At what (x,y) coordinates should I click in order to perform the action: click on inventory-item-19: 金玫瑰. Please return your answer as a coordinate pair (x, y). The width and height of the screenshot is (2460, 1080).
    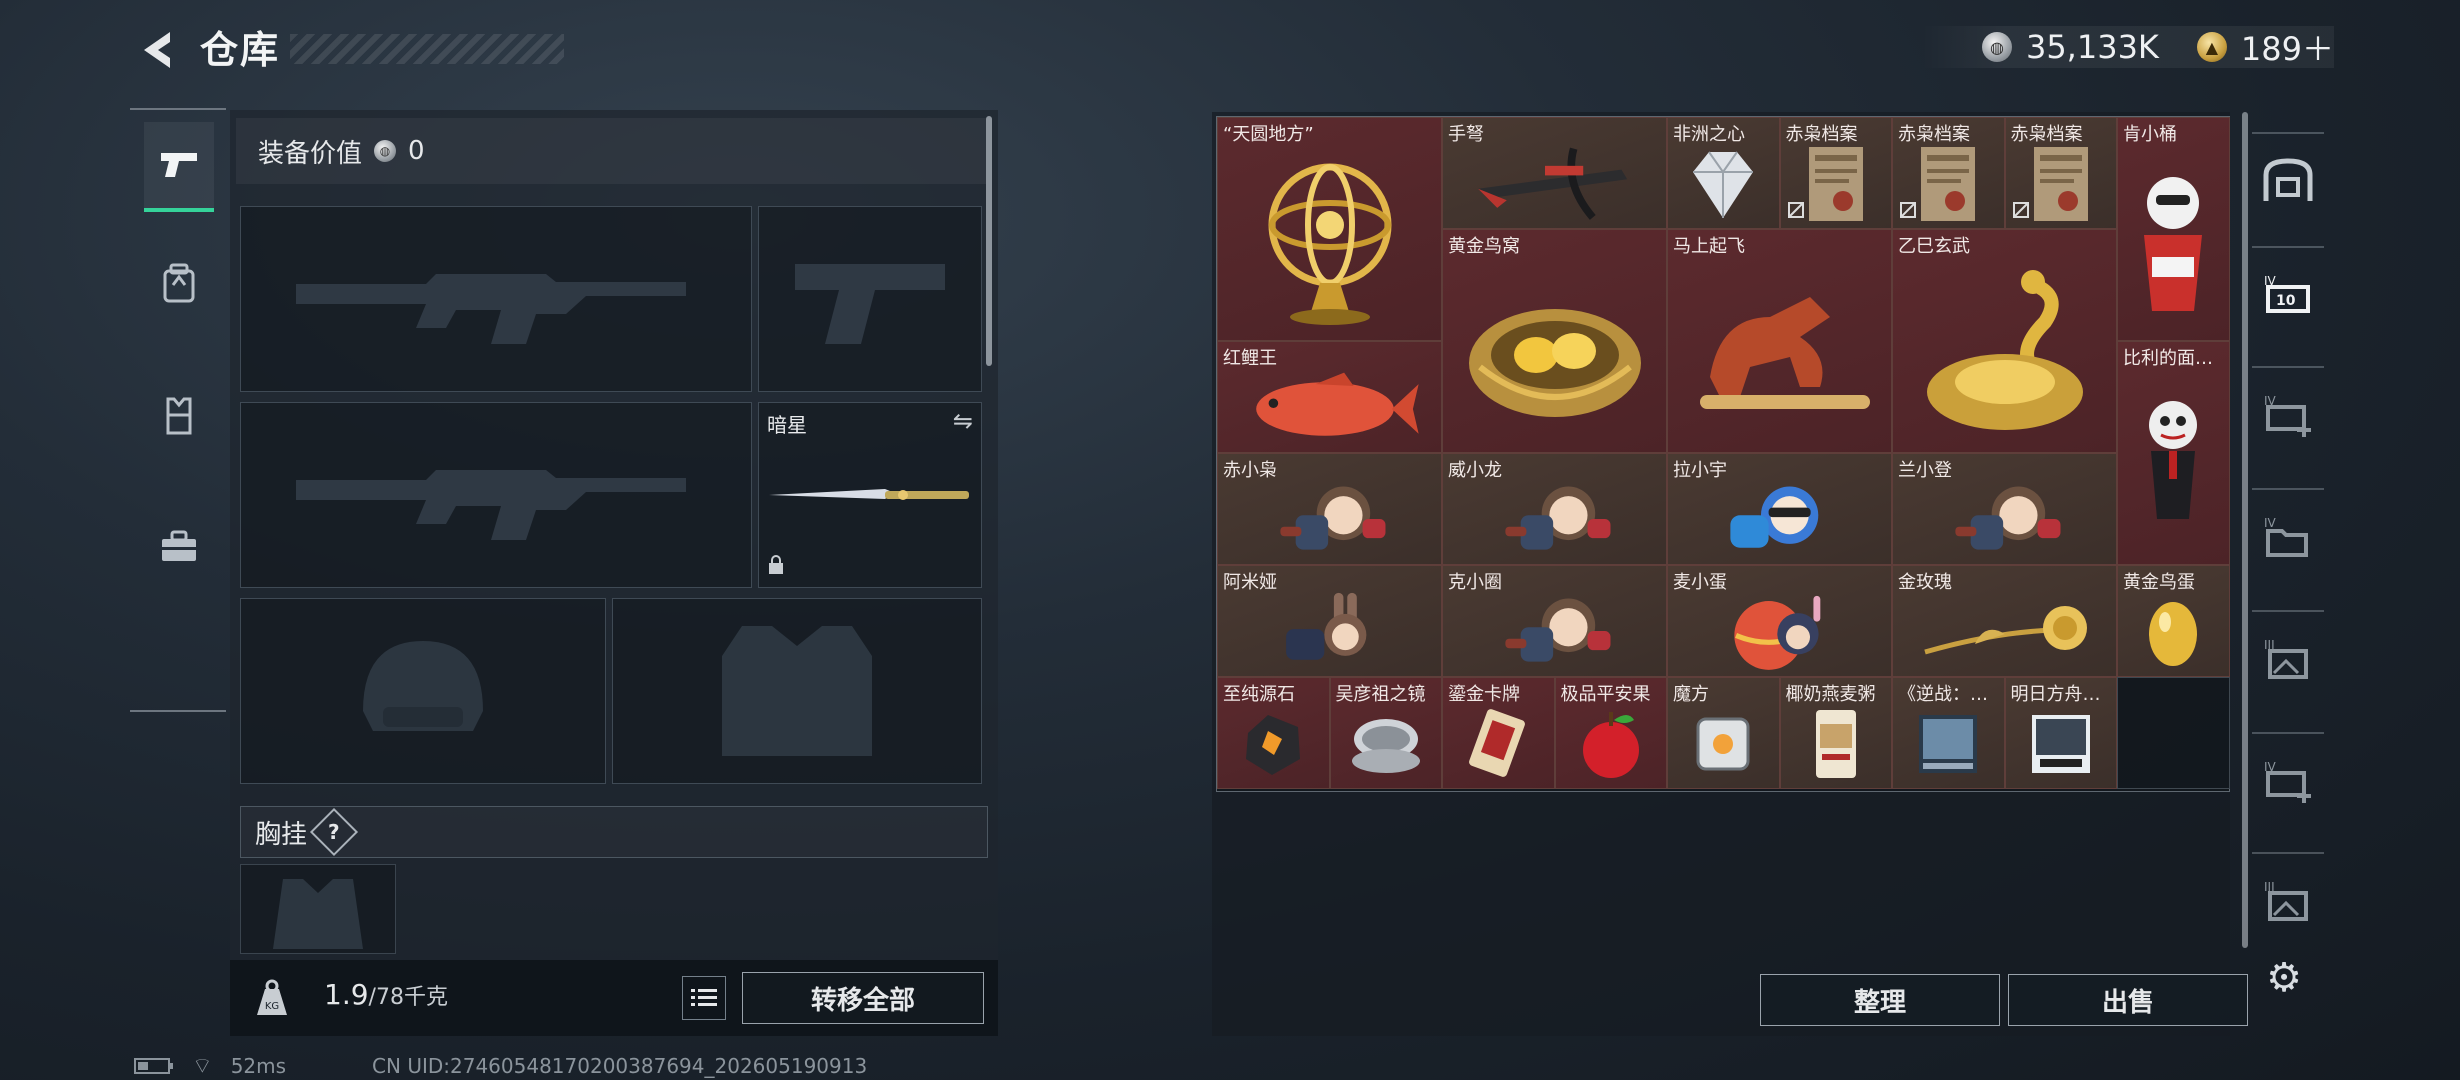
    Looking at the image, I should click on (2004, 621).